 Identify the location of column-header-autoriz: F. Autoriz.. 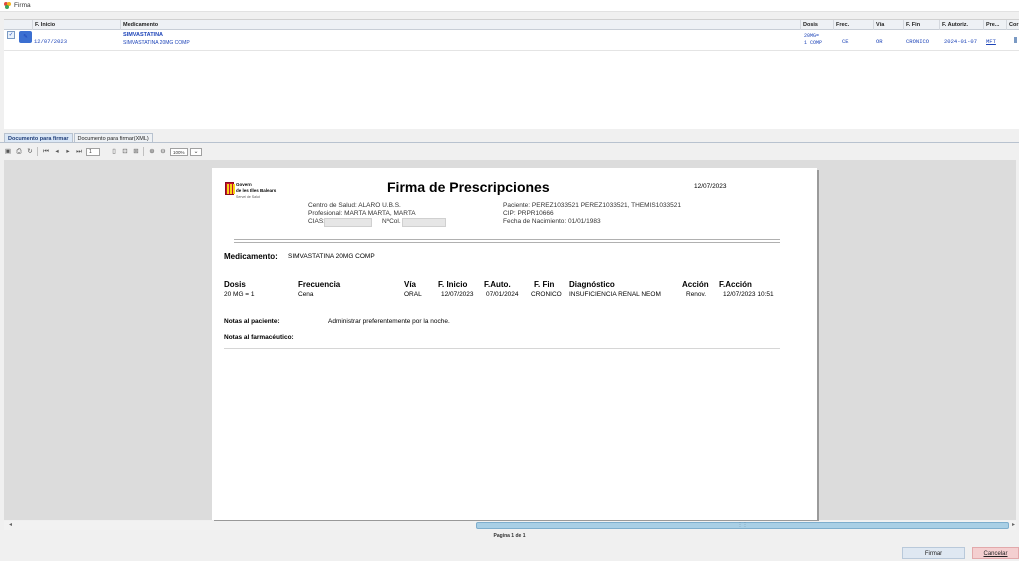
(961, 25).